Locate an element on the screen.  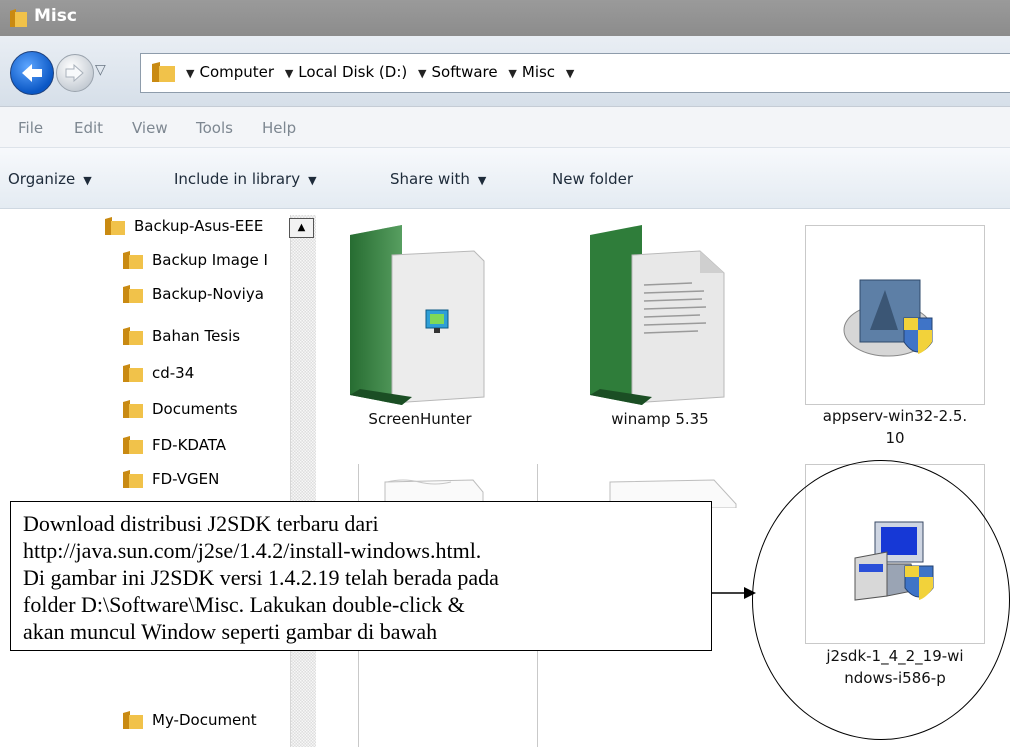
file-tile-winamp: winamp 5.35 is located at coordinates (660, 330).